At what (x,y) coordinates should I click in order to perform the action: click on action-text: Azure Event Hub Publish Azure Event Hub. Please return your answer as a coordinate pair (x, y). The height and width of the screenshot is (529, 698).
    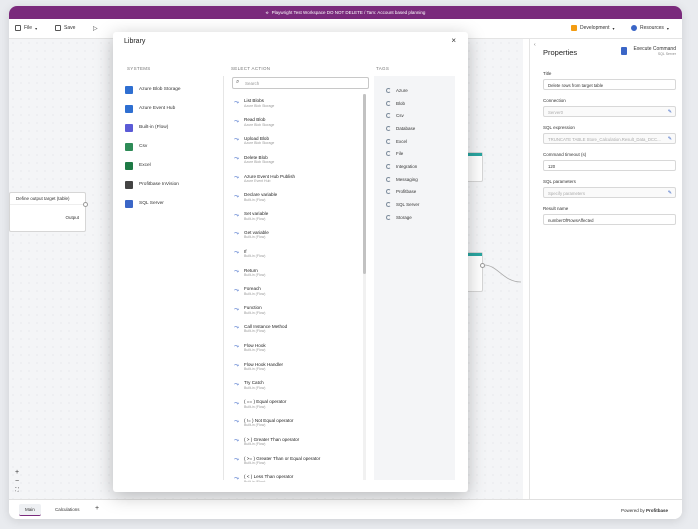
    Looking at the image, I should click on (269, 179).